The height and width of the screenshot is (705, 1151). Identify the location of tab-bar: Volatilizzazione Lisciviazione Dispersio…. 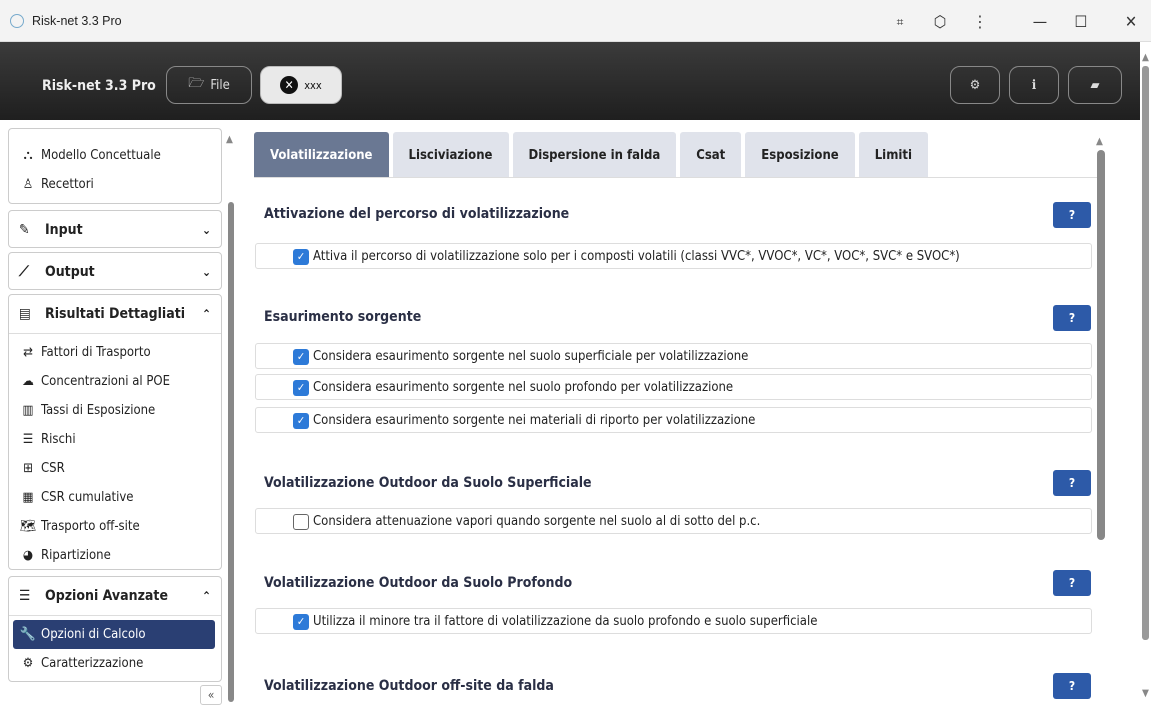
(591, 155).